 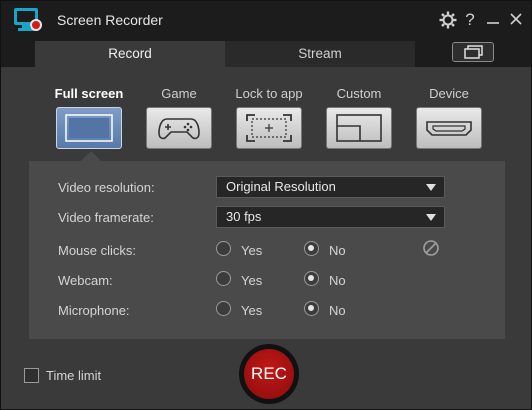 I want to click on mode-game: Game, so click(x=179, y=117).